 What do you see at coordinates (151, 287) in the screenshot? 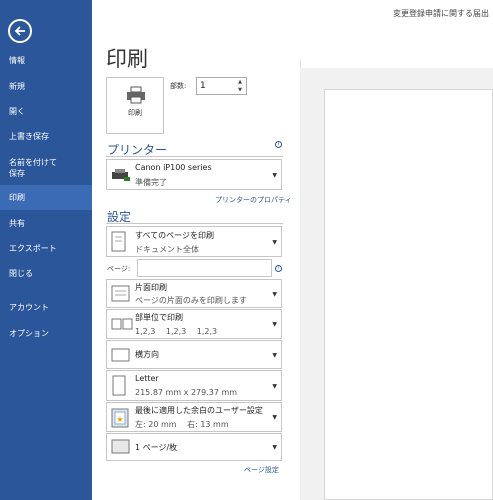
I see `sides-label: 片面印刷` at bounding box center [151, 287].